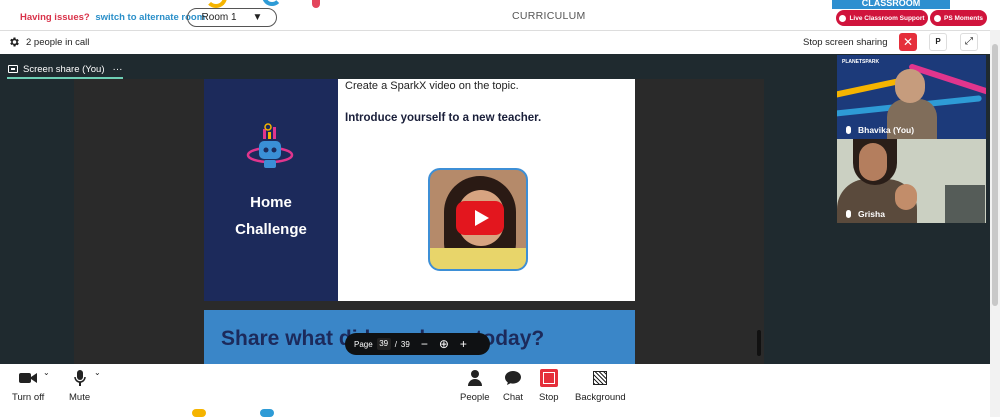 Image resolution: width=1000 pixels, height=417 pixels. I want to click on stop-label: Stop, so click(549, 397).